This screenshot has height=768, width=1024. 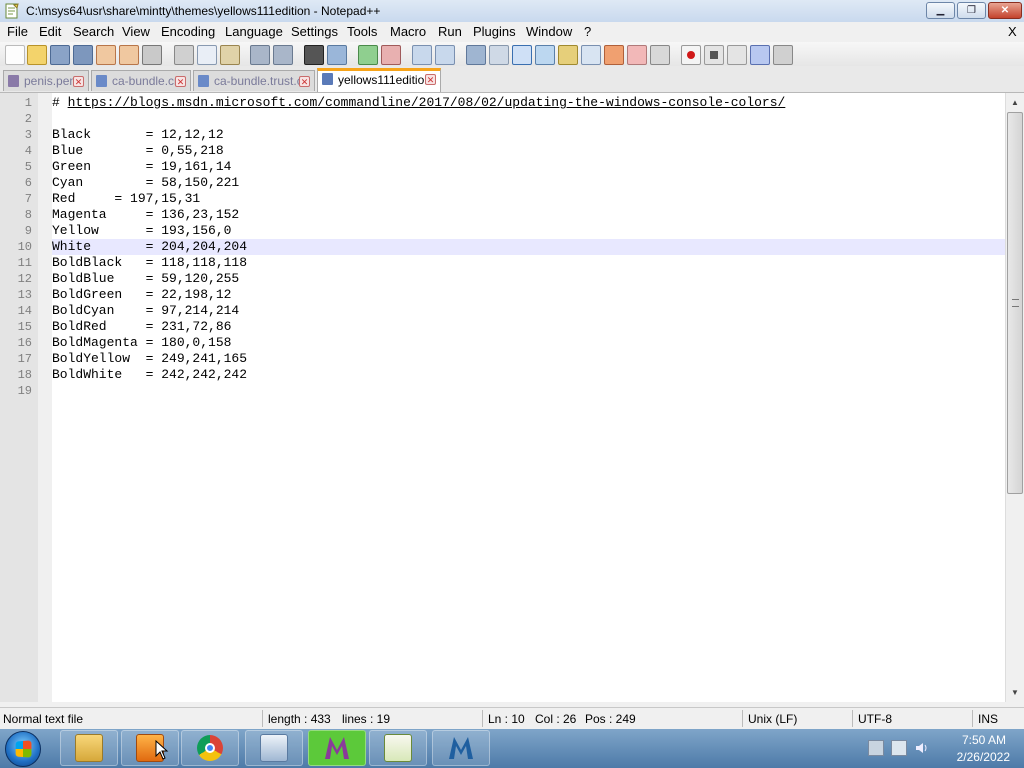 I want to click on menu-edit: Edit, so click(x=50, y=31).